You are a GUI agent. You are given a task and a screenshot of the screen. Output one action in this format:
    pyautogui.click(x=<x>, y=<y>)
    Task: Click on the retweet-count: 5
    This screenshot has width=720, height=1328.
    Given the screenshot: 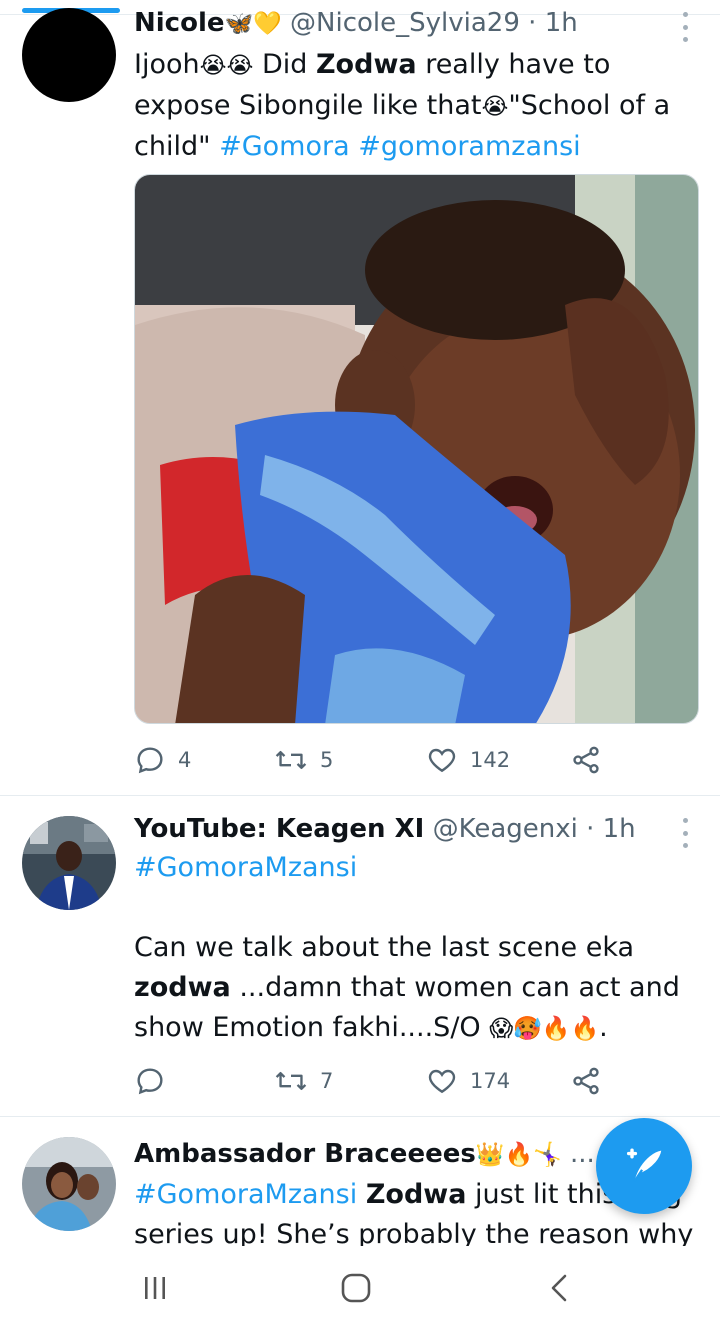 What is the action you would take?
    pyautogui.click(x=327, y=760)
    